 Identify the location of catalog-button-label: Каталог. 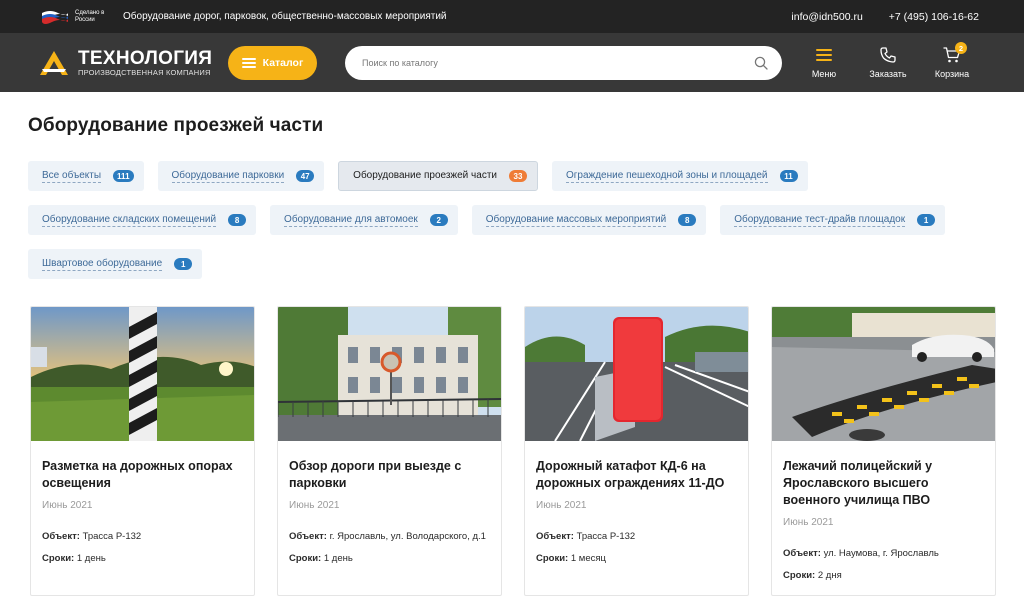
(283, 62).